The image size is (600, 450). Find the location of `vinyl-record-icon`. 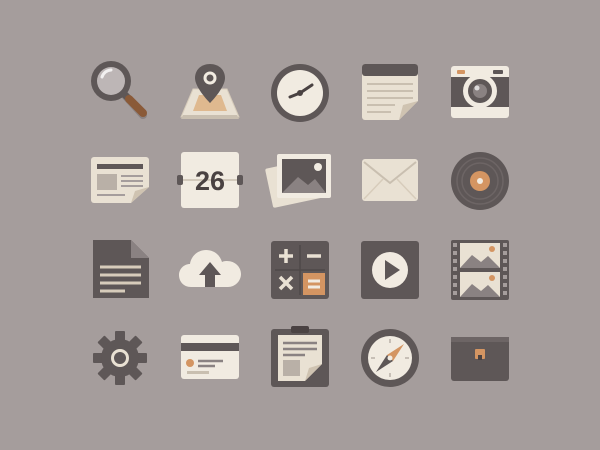

vinyl-record-icon is located at coordinates (480, 180).